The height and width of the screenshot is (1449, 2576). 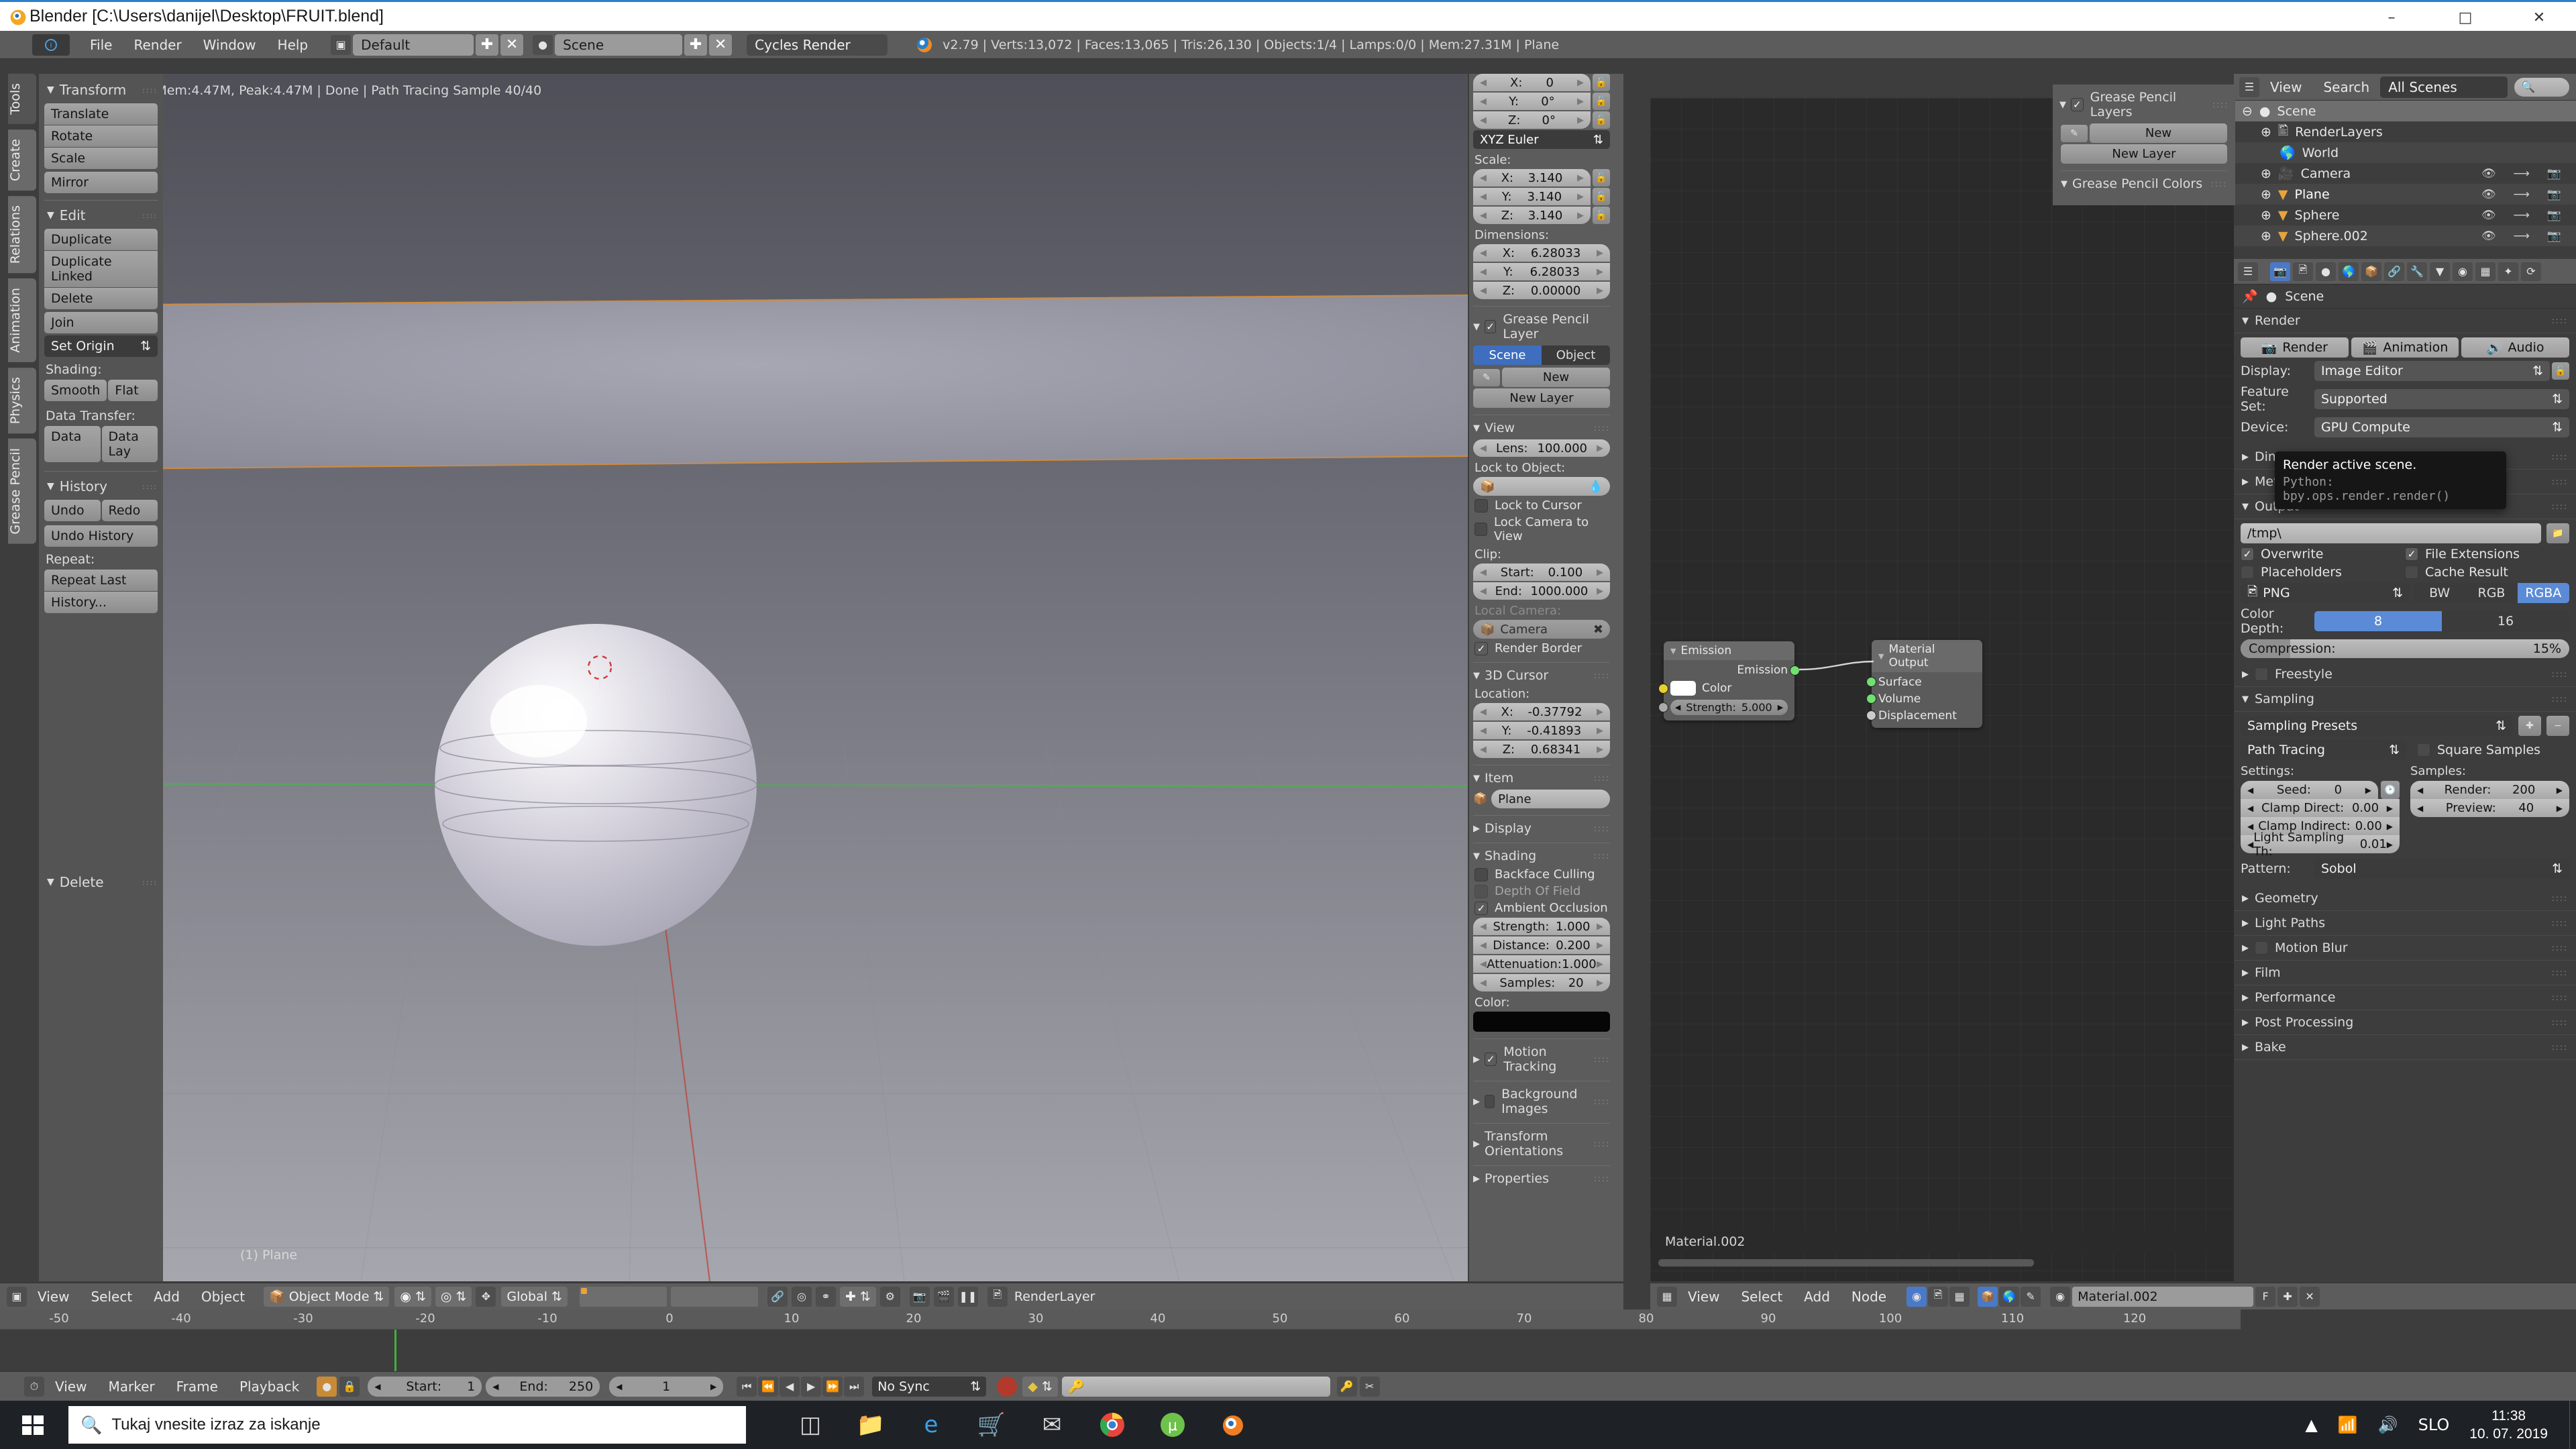 What do you see at coordinates (1601, 196) in the screenshot?
I see `lock-scale-y-icon: 🔓` at bounding box center [1601, 196].